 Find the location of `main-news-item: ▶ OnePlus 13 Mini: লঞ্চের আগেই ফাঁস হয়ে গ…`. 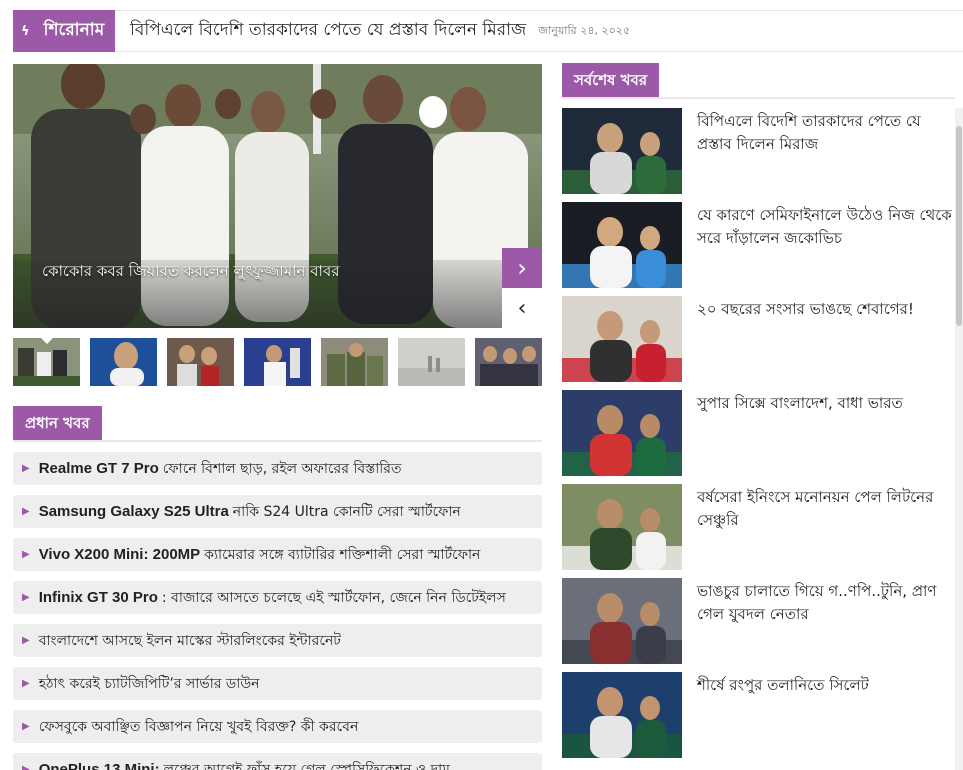

main-news-item: ▶ OnePlus 13 Mini: লঞ্চের আগেই ফাঁস হয়ে গ… is located at coordinates (277, 761).